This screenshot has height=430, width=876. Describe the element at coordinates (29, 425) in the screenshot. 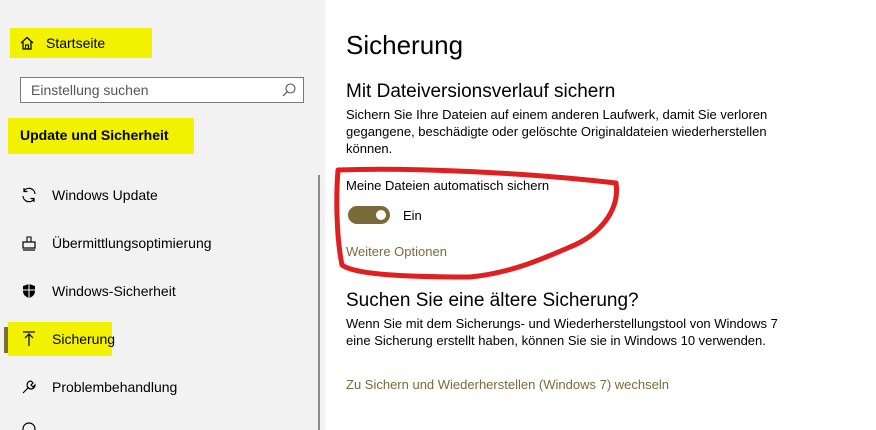

I see `more-item-icon` at that location.